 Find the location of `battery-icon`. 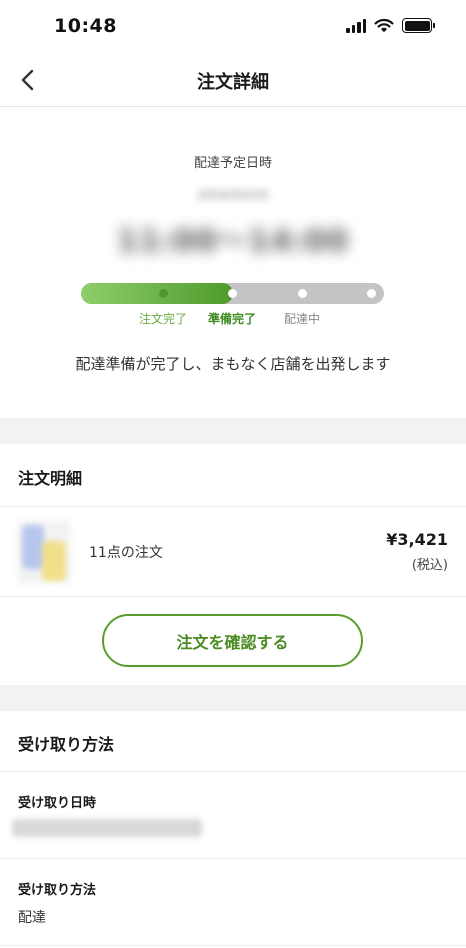

battery-icon is located at coordinates (418, 25).